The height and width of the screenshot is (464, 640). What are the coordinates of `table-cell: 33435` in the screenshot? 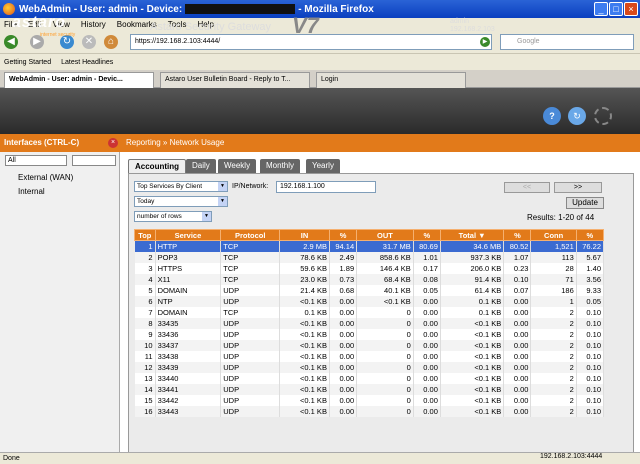 It's located at (188, 323).